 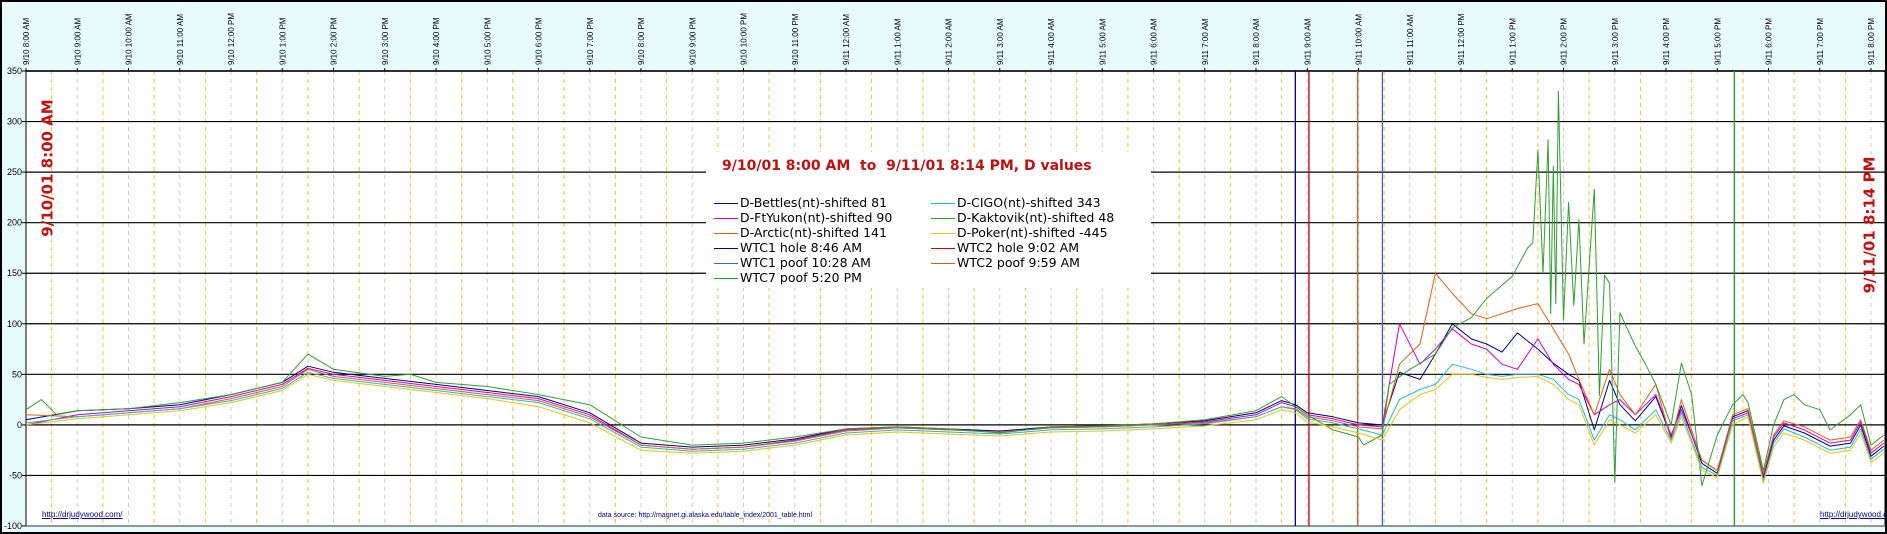 What do you see at coordinates (436, 41) in the screenshot?
I see `x-tick-label: 9/10 4:00 PM` at bounding box center [436, 41].